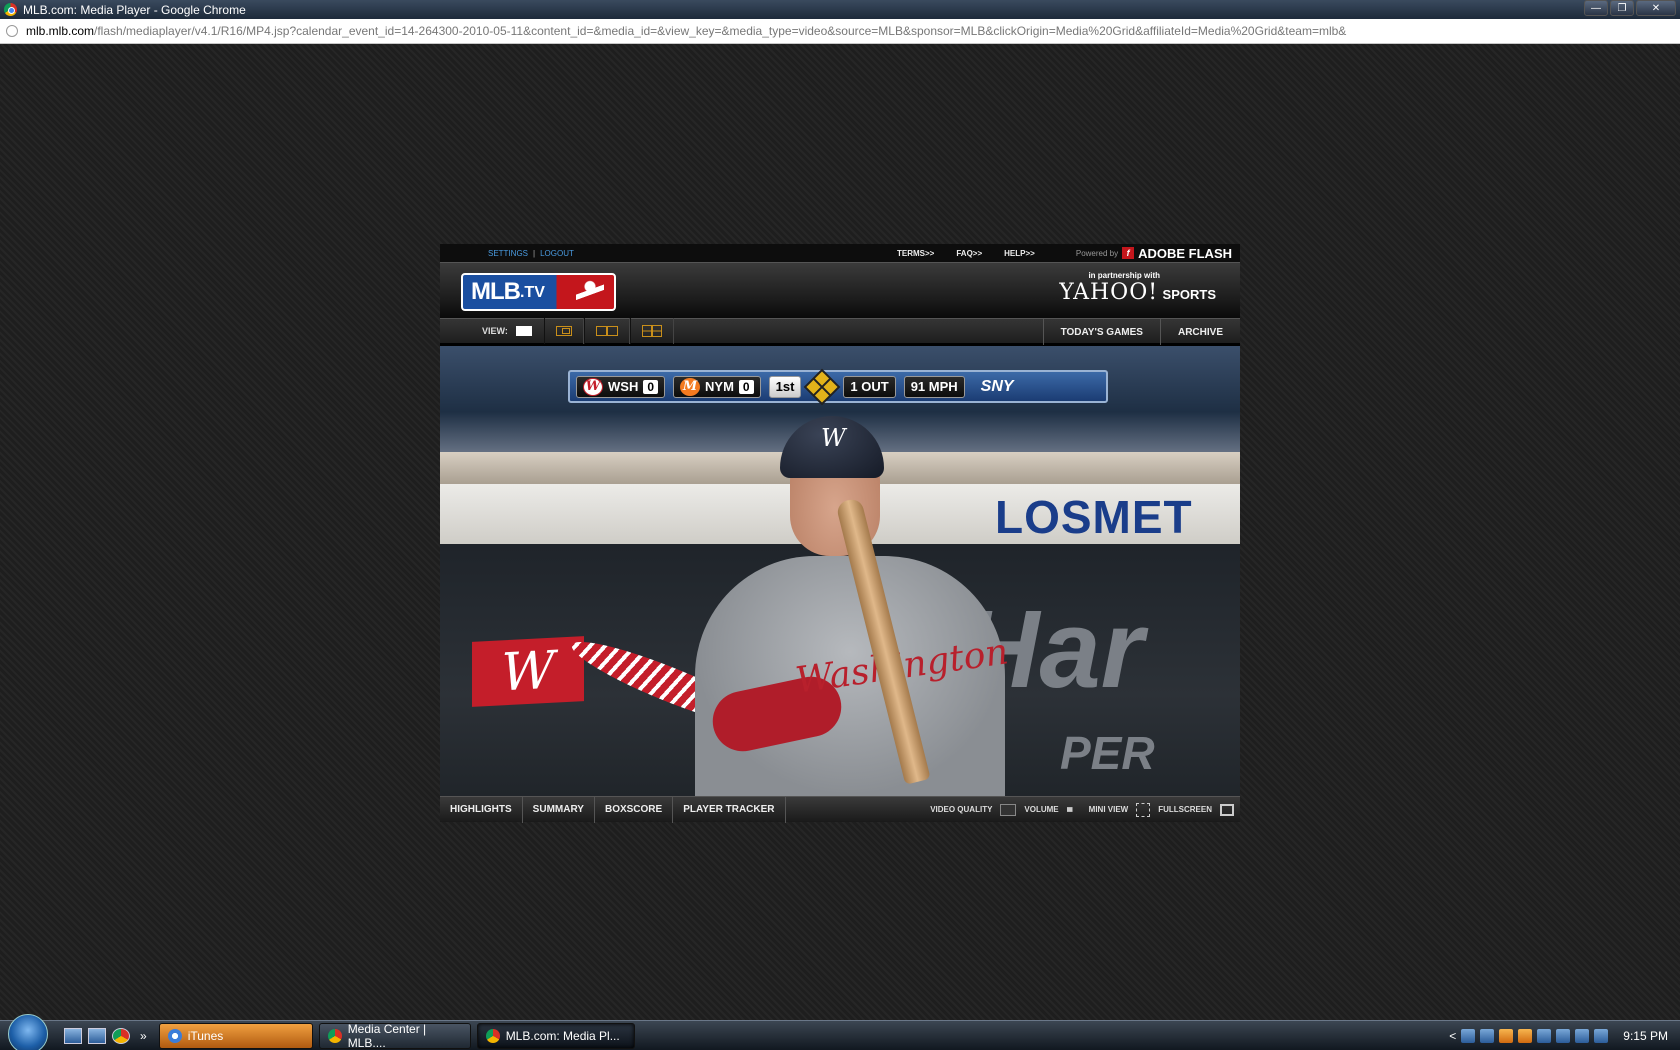 The image size is (1680, 1050). I want to click on taskbar-itunes: iTunes, so click(235, 1035).